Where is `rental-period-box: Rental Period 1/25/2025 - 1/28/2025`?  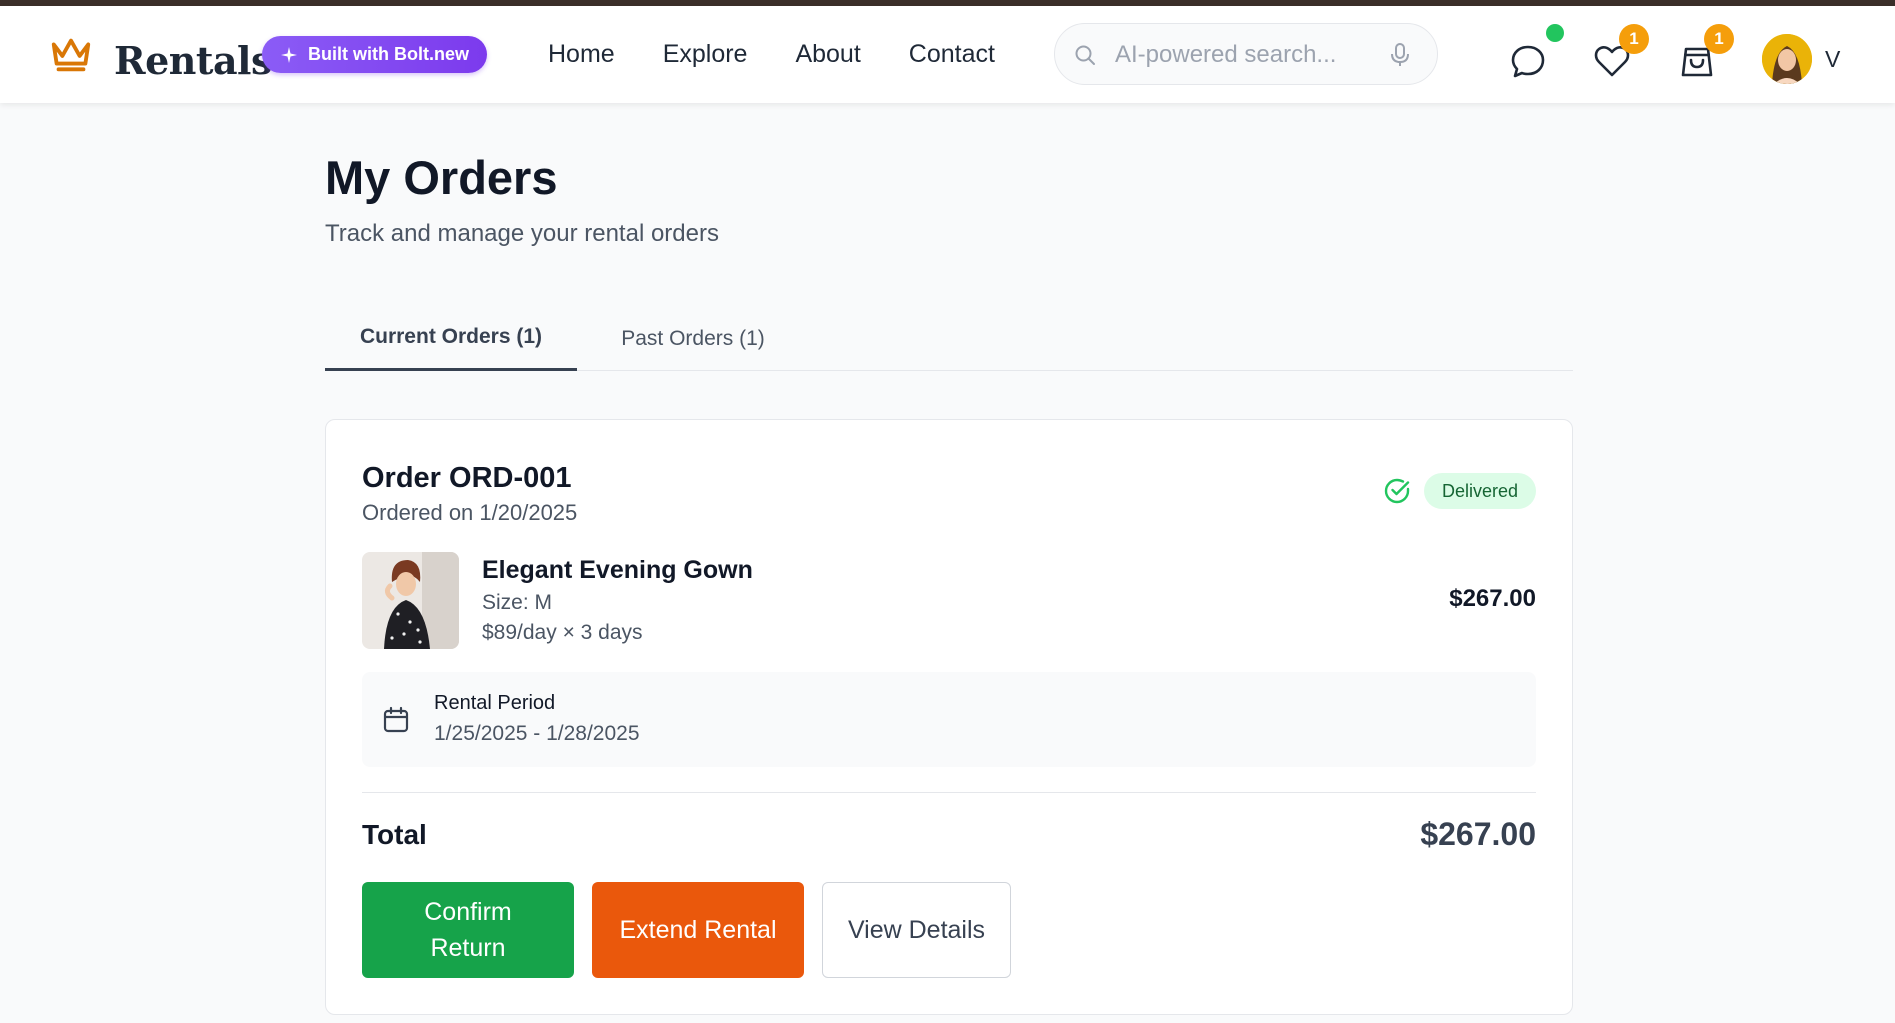
rental-period-box: Rental Period 1/25/2025 - 1/28/2025 is located at coordinates (949, 719).